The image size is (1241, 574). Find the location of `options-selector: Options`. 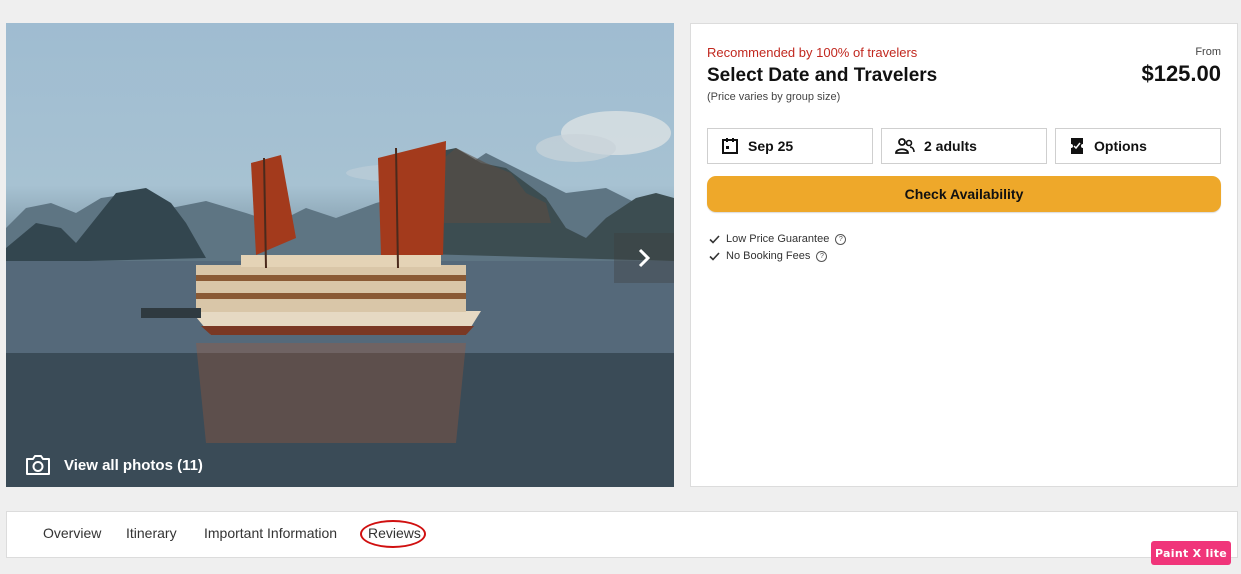

options-selector: Options is located at coordinates (1138, 146).